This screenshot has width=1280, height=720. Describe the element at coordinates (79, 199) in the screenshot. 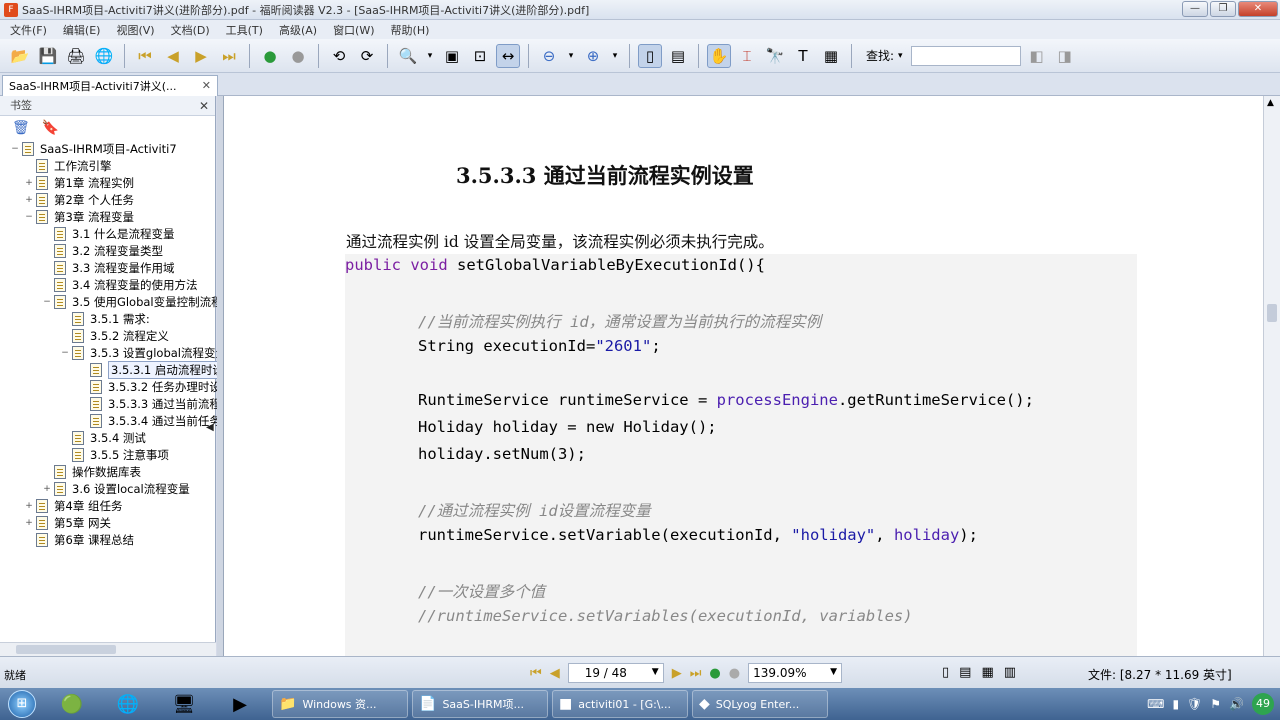

I see `bookmark-item: + 第2章 个人任务` at that location.